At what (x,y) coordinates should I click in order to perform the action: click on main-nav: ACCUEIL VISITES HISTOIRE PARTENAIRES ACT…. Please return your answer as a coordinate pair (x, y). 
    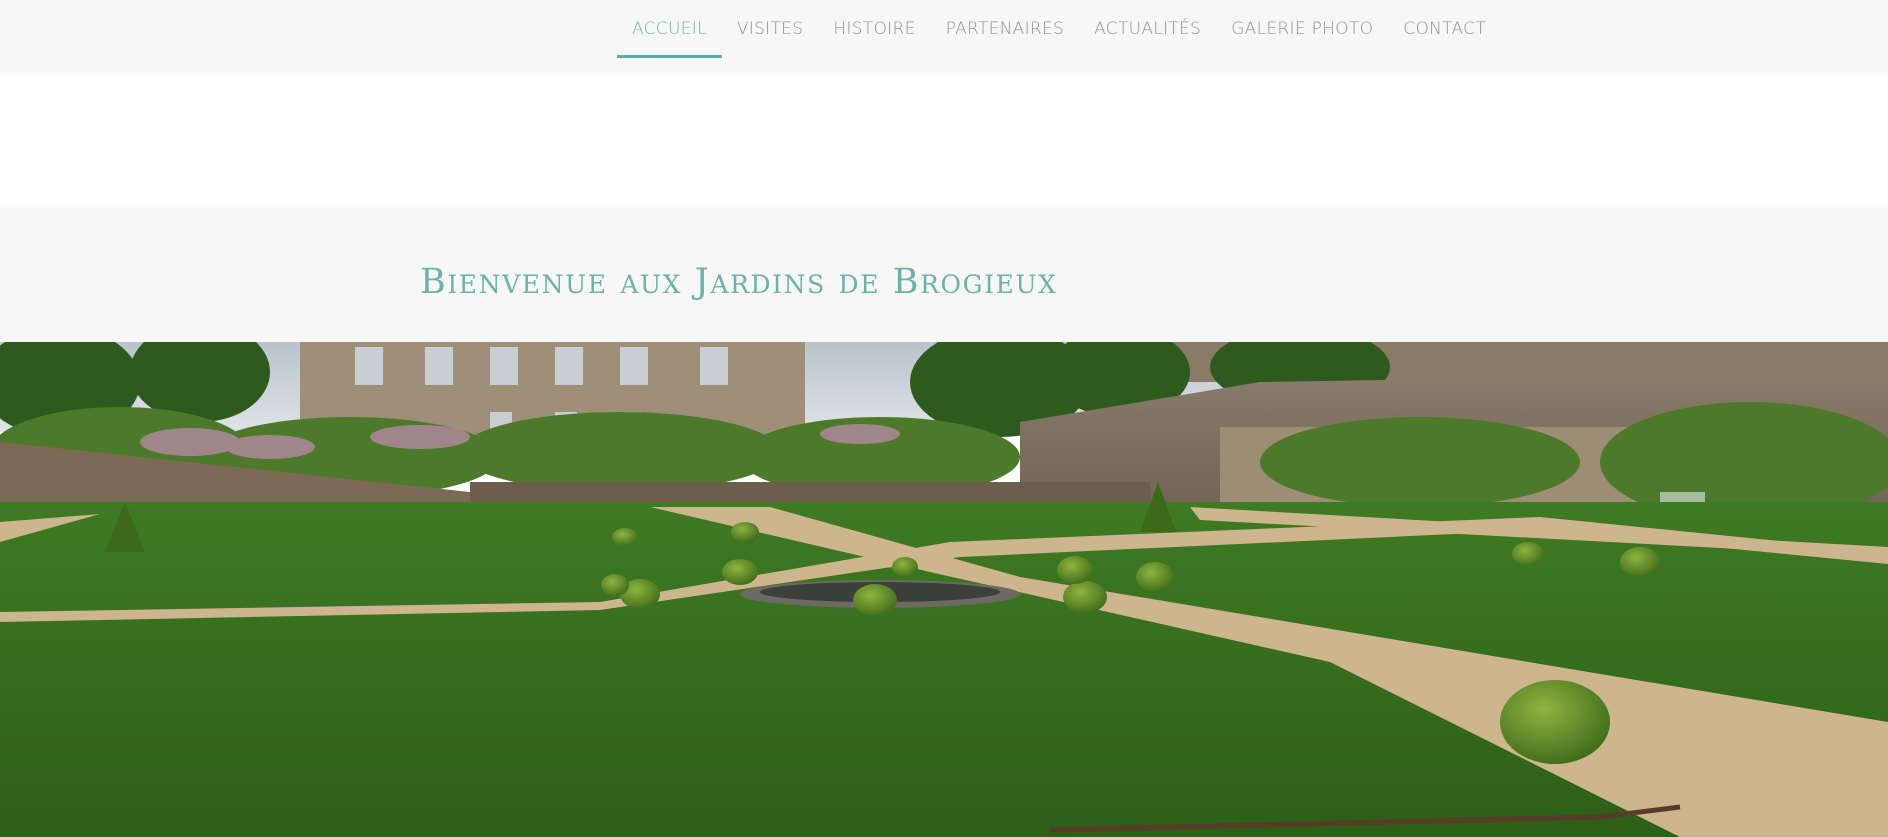
    Looking at the image, I should click on (1059, 29).